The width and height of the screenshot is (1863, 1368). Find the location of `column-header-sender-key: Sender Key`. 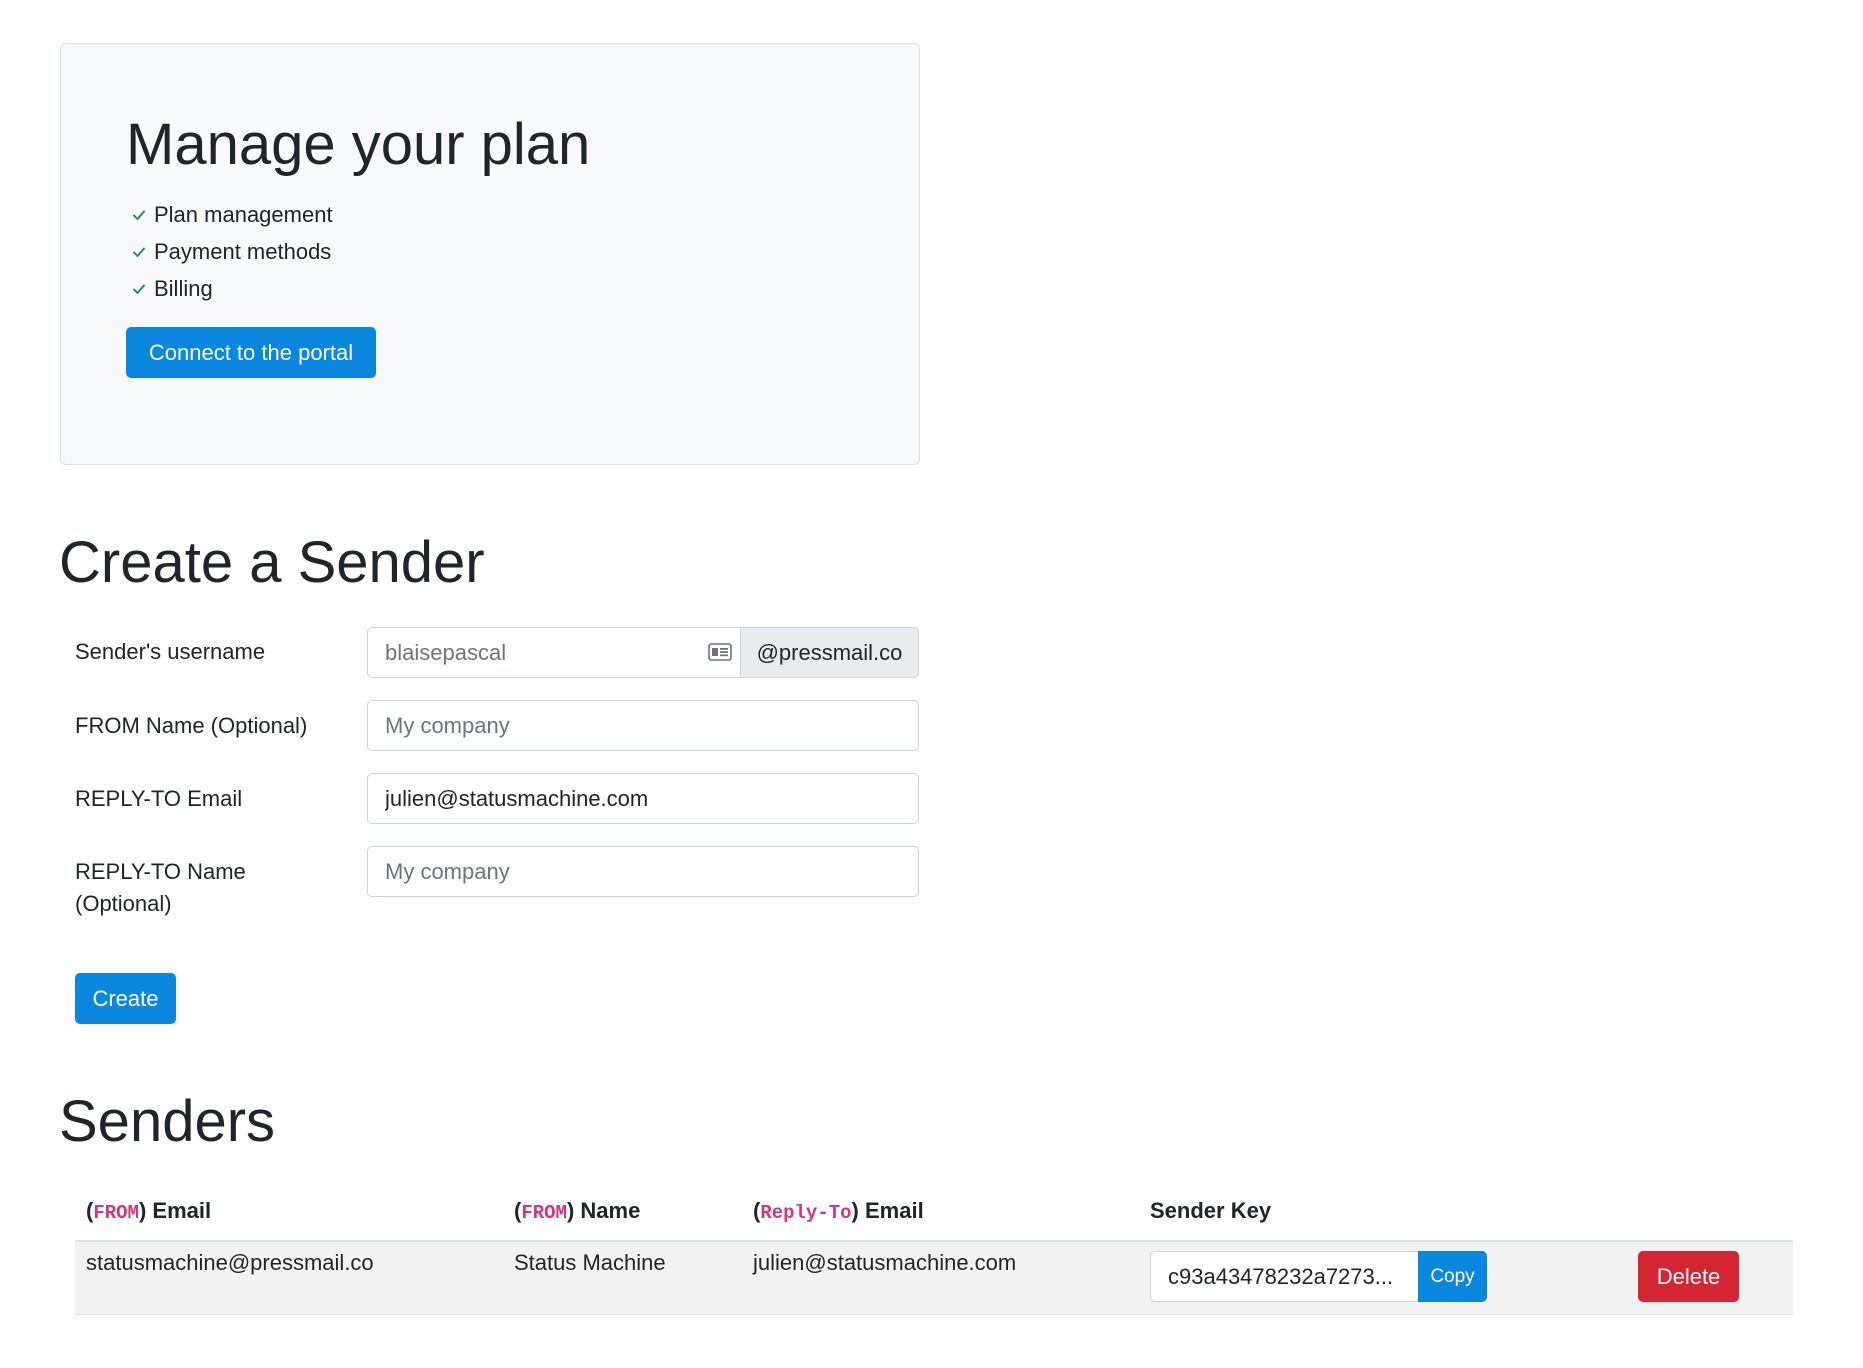

column-header-sender-key: Sender Key is located at coordinates (1211, 1210).